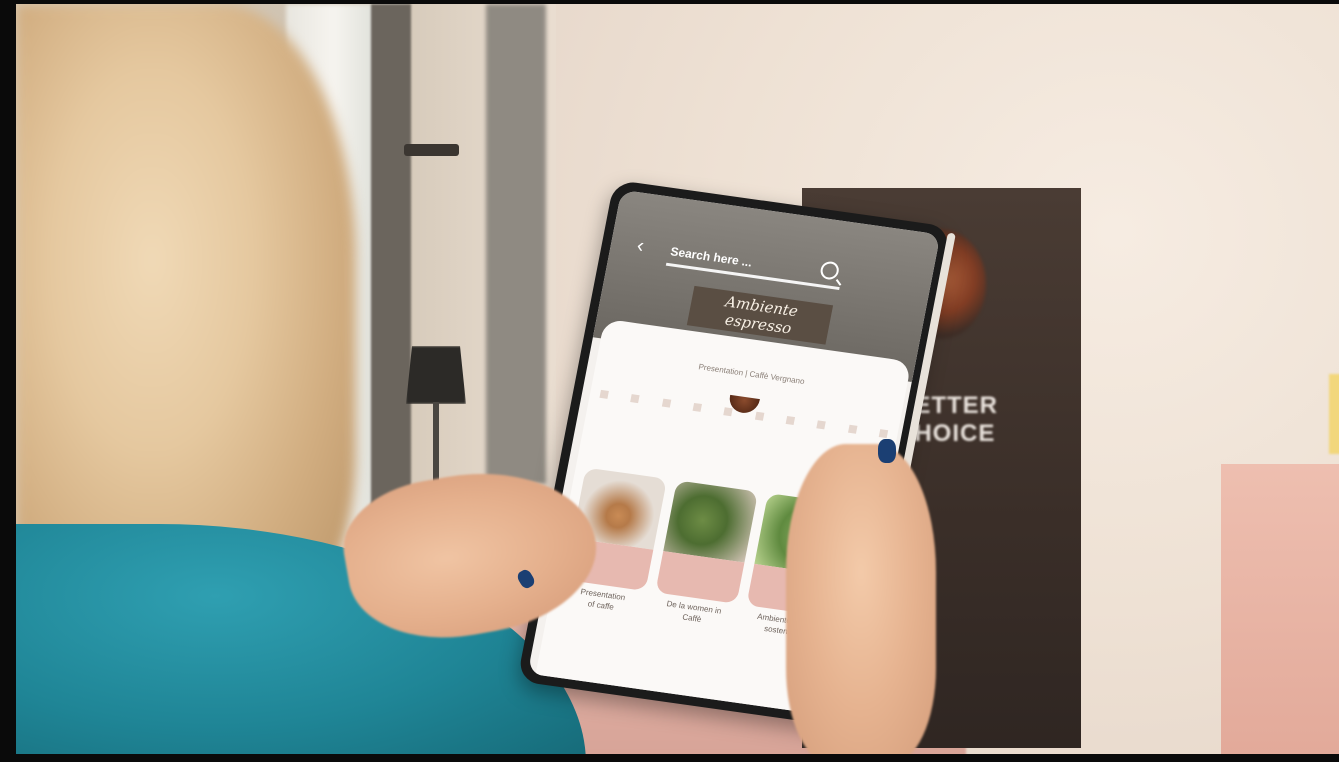 Image resolution: width=1339 pixels, height=762 pixels. Describe the element at coordinates (1334, 414) in the screenshot. I see `banner-accent` at that location.